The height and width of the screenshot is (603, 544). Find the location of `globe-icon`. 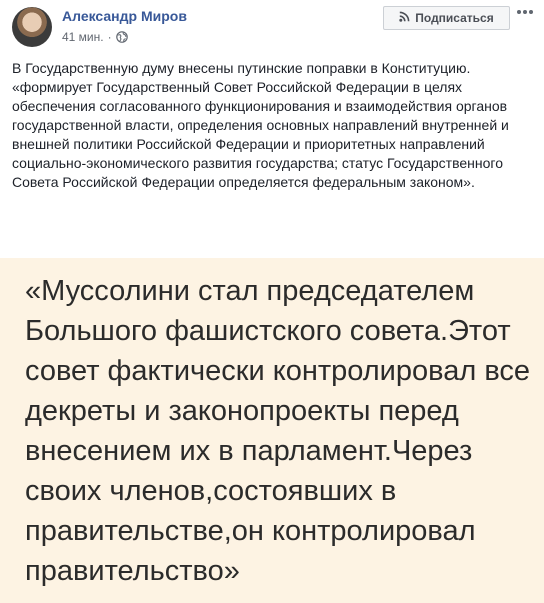

globe-icon is located at coordinates (121, 37).